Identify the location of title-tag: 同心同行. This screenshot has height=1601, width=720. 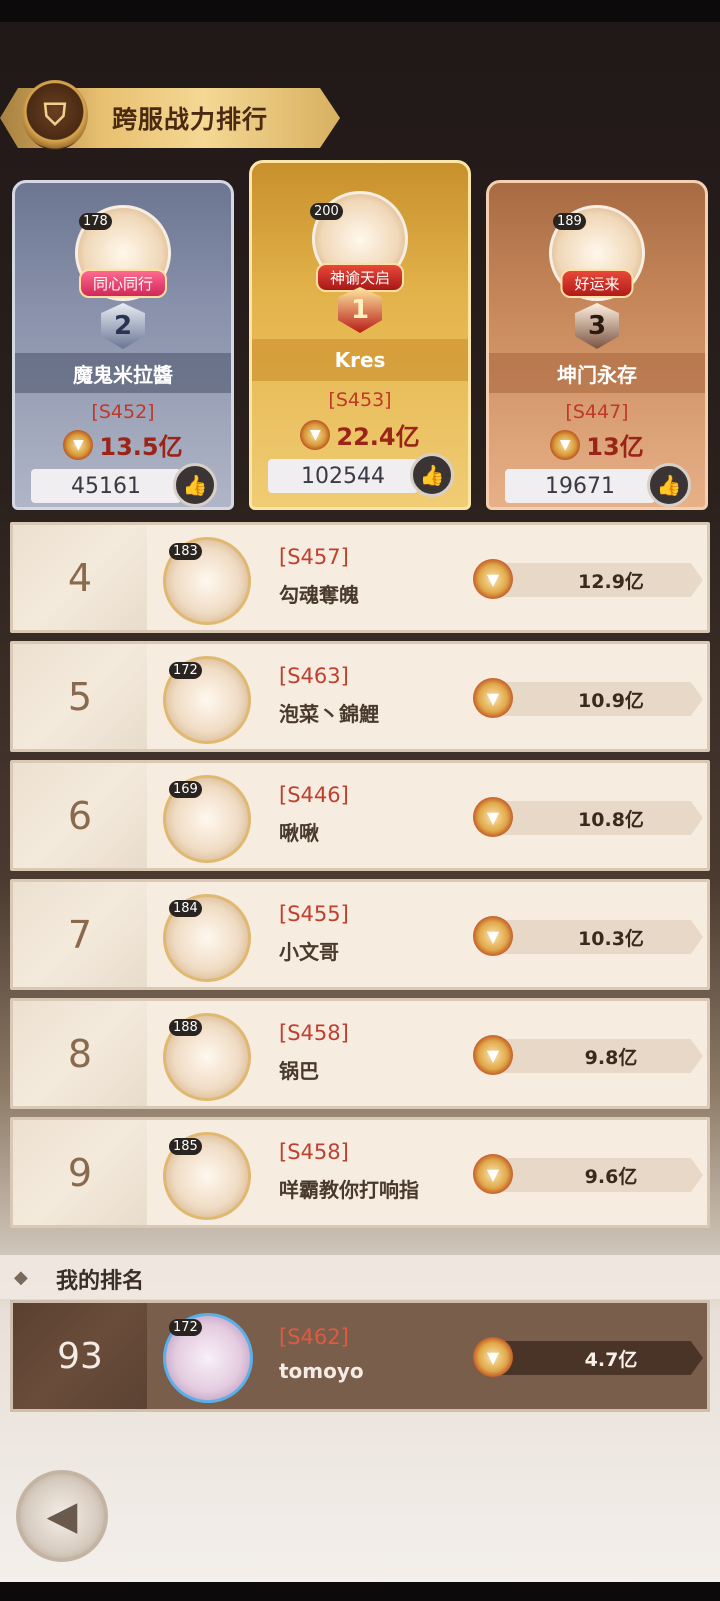
(123, 283).